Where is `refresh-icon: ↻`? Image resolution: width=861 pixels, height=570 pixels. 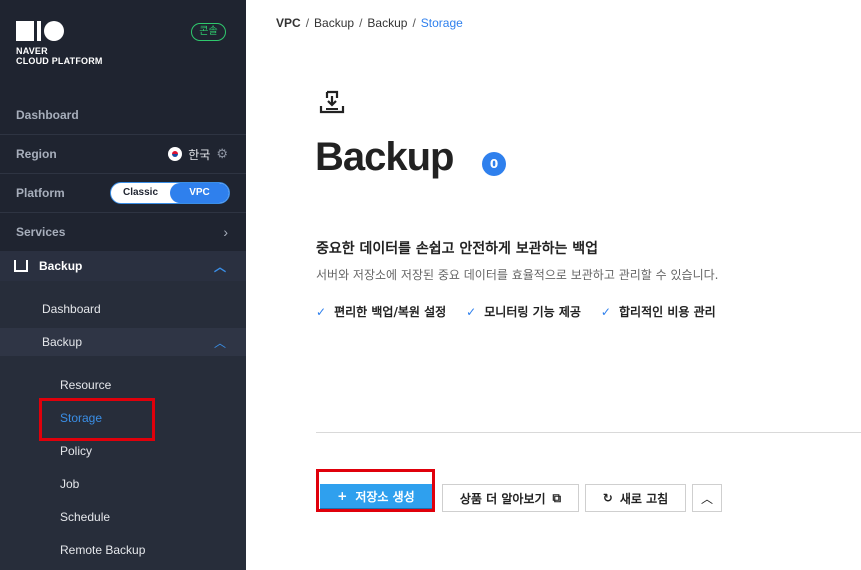
refresh-icon: ↻ is located at coordinates (607, 498).